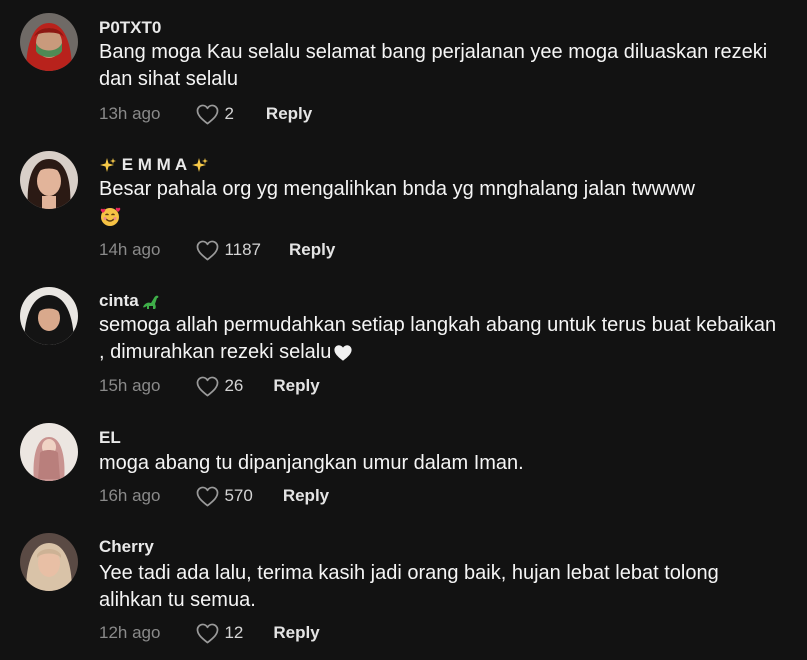  Describe the element at coordinates (219, 633) in the screenshot. I see `like-button: 12` at that location.